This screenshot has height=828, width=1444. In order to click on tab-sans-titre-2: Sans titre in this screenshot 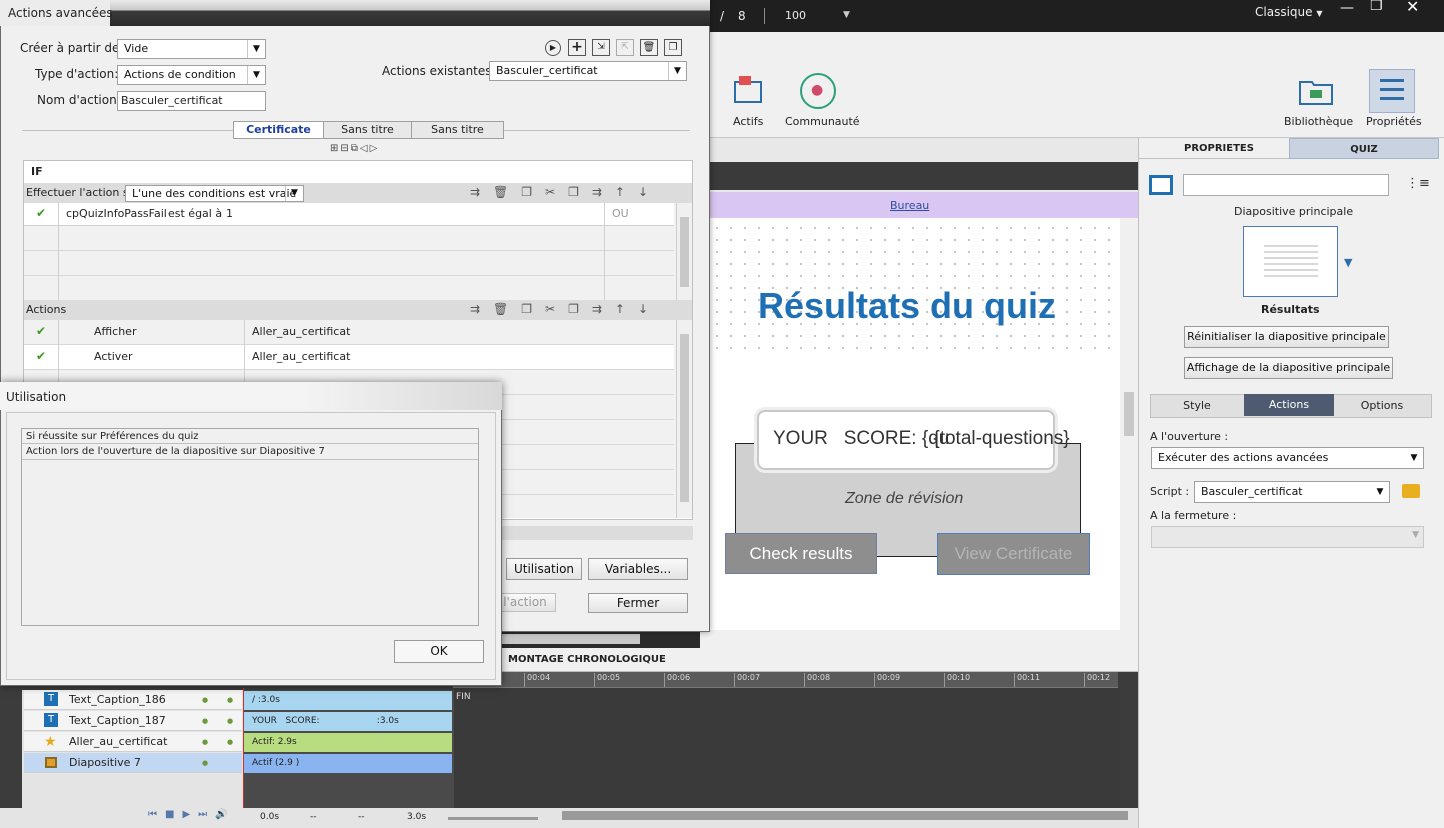, I will do `click(457, 130)`.